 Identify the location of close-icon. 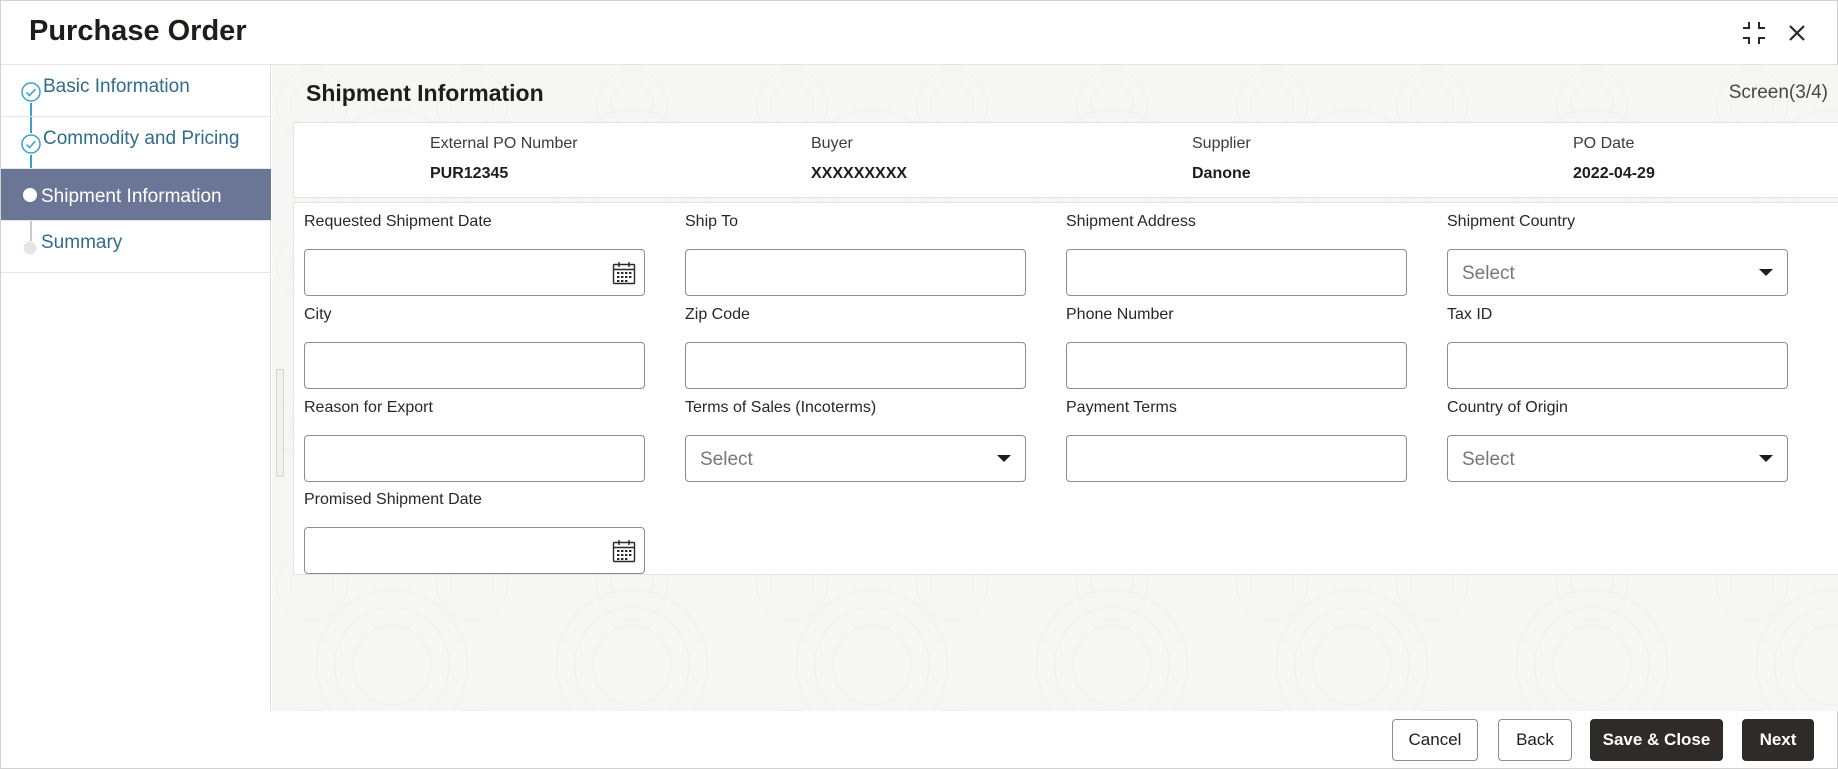
(1797, 33).